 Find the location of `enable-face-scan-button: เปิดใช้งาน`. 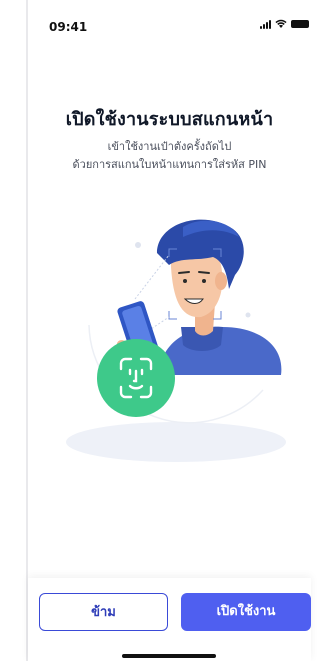

enable-face-scan-button: เปิดใช้งาน is located at coordinates (246, 612).